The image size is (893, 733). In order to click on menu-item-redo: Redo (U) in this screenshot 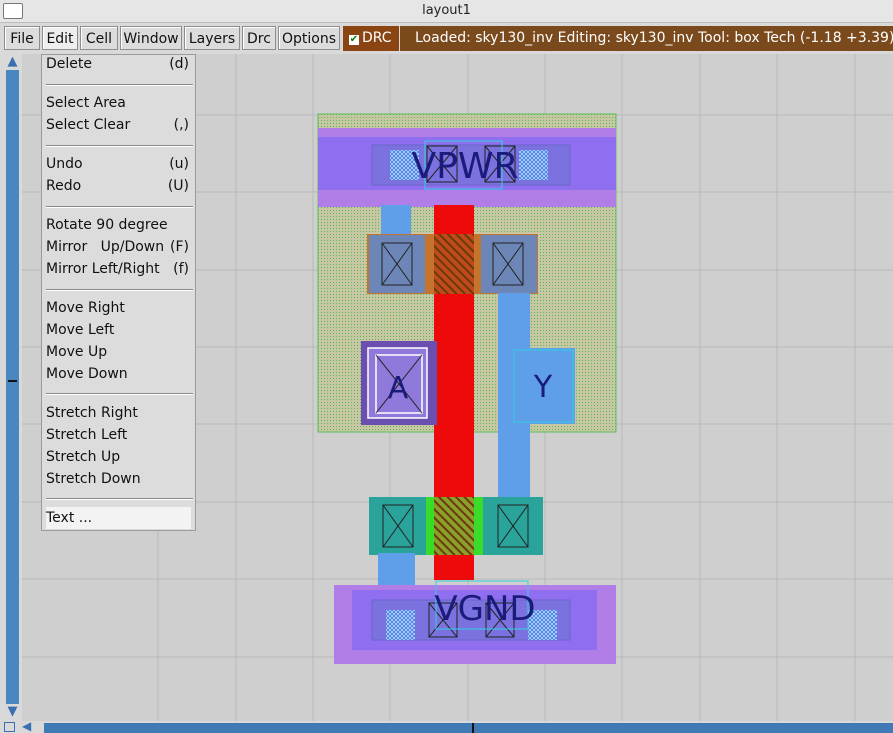, I will do `click(118, 186)`.